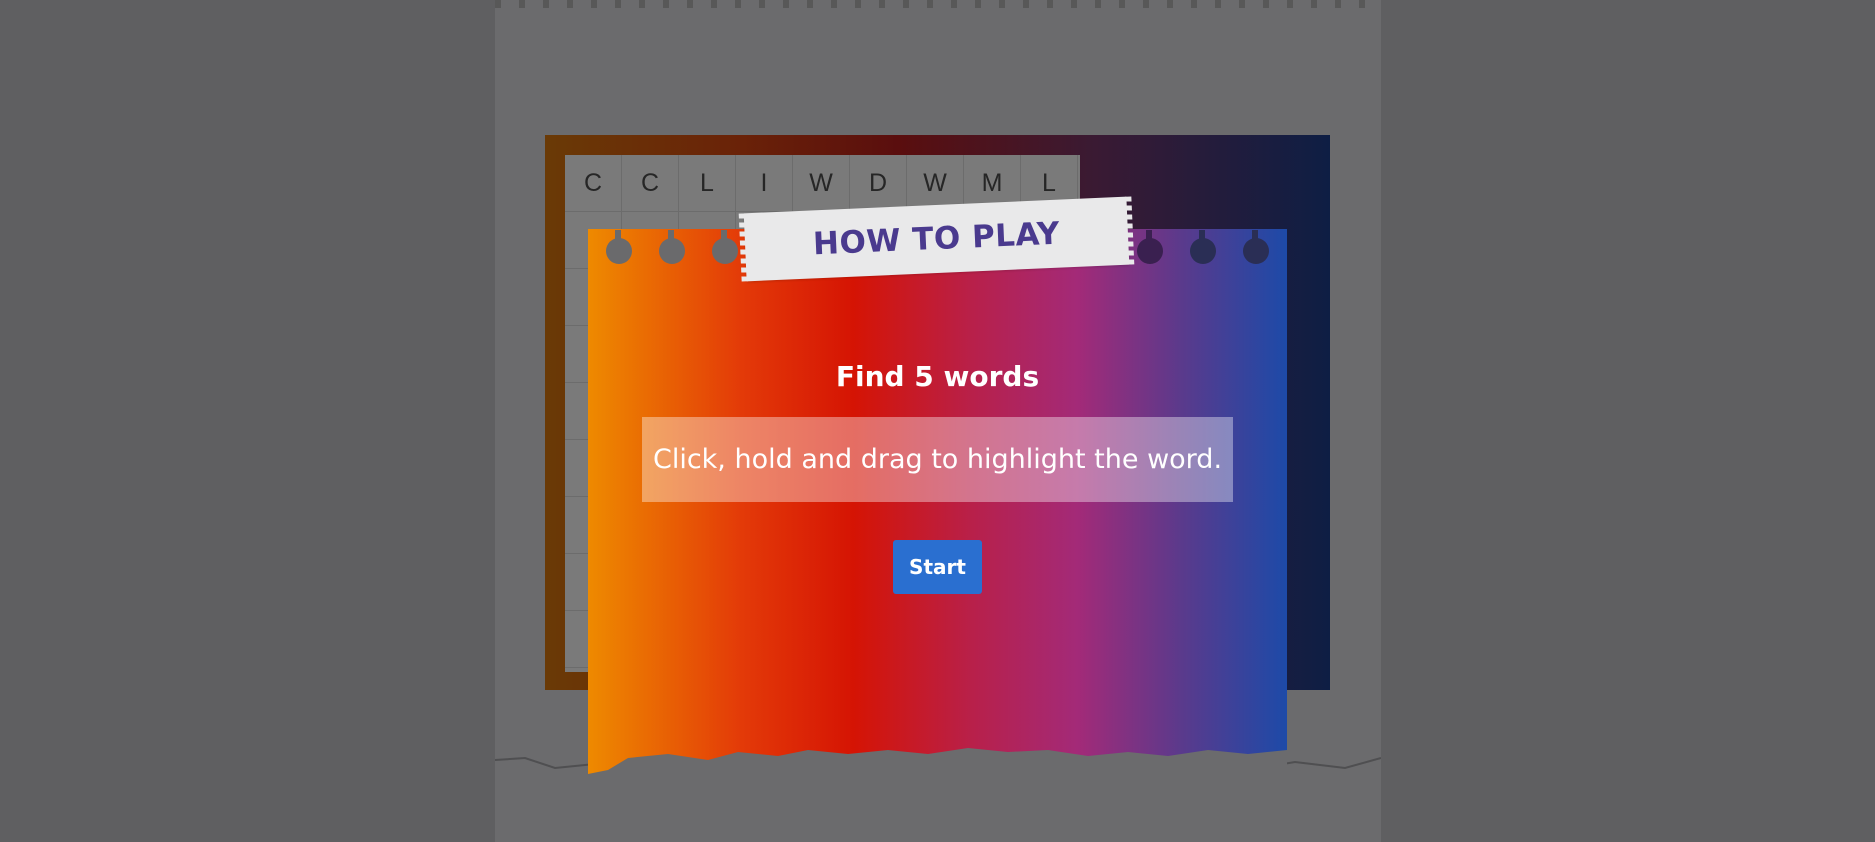 This screenshot has width=1875, height=842. What do you see at coordinates (937, 376) in the screenshot?
I see `modal-headline: Find 5 words` at bounding box center [937, 376].